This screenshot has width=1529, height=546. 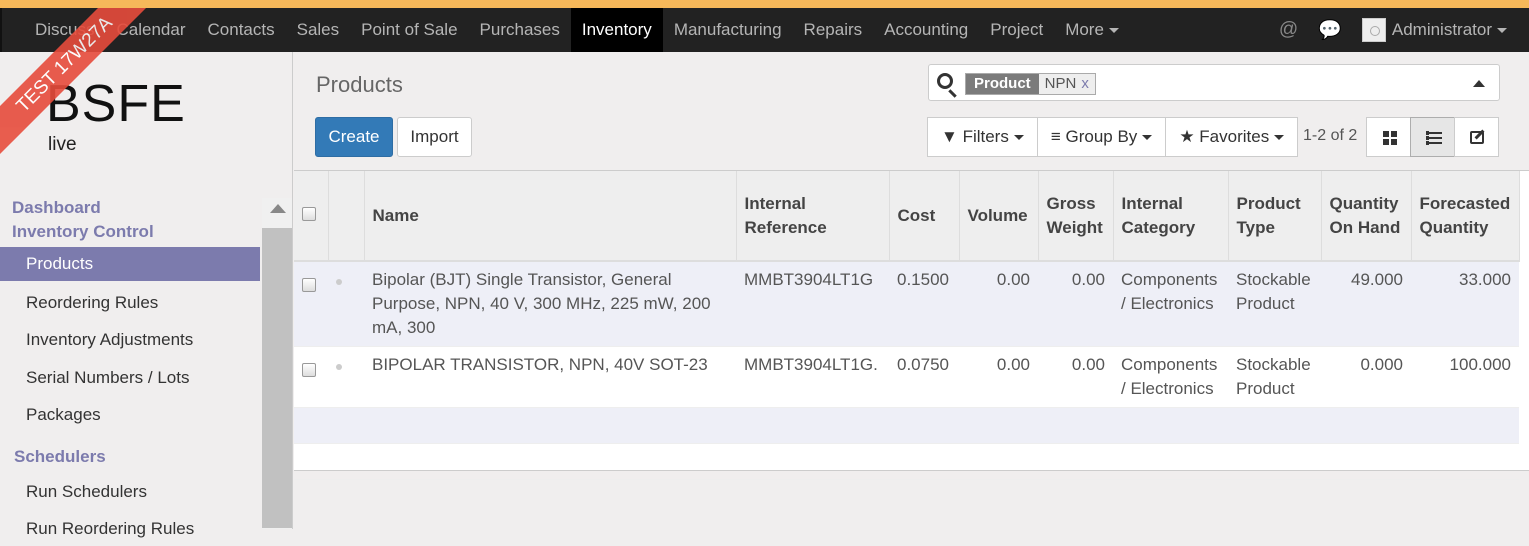 I want to click on search-facet: Product NPN x, so click(x=1030, y=84).